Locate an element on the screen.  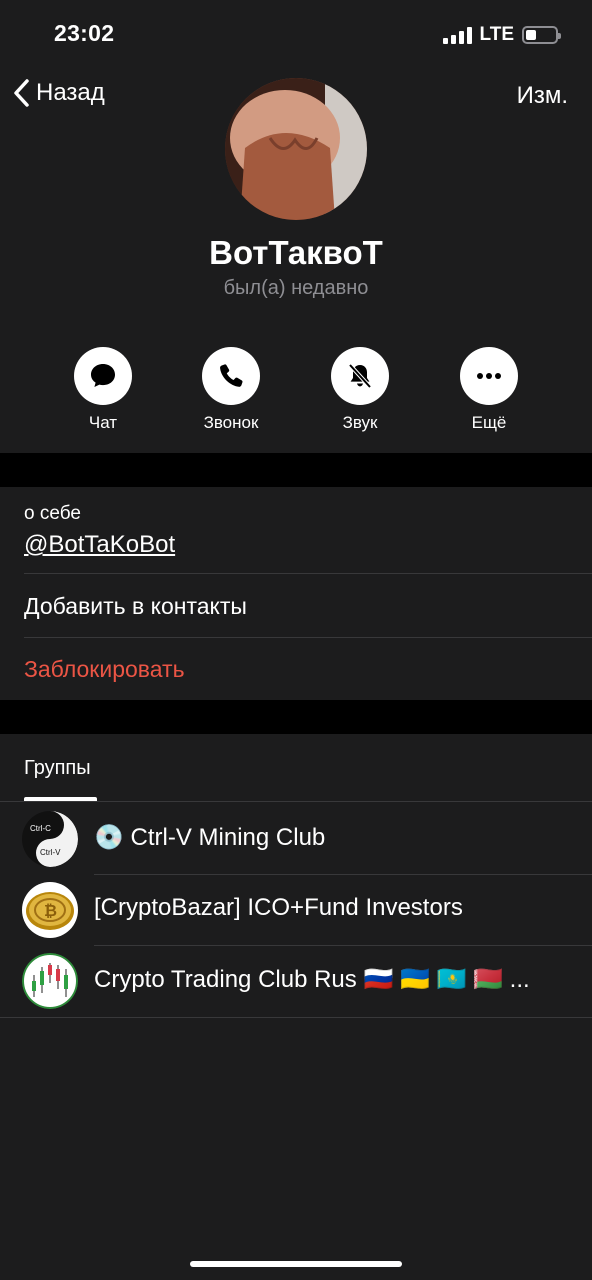
group-avatar: Ctrl-C Ctrl-V is located at coordinates (50, 839).